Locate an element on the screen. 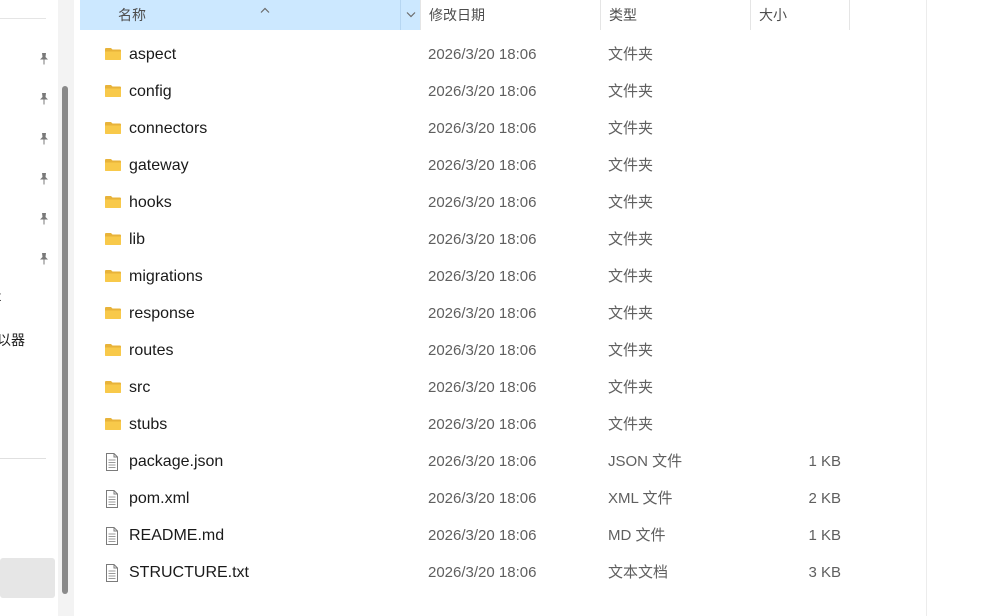  column-header-date: 修改日期 is located at coordinates (510, 15).